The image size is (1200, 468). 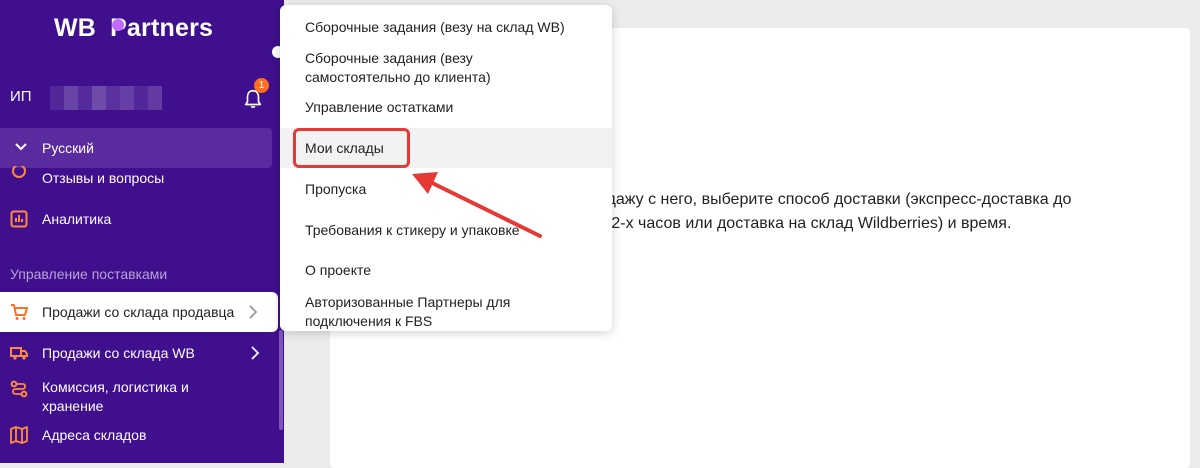 What do you see at coordinates (477, 205) in the screenshot?
I see `annotation-arrow-icon` at bounding box center [477, 205].